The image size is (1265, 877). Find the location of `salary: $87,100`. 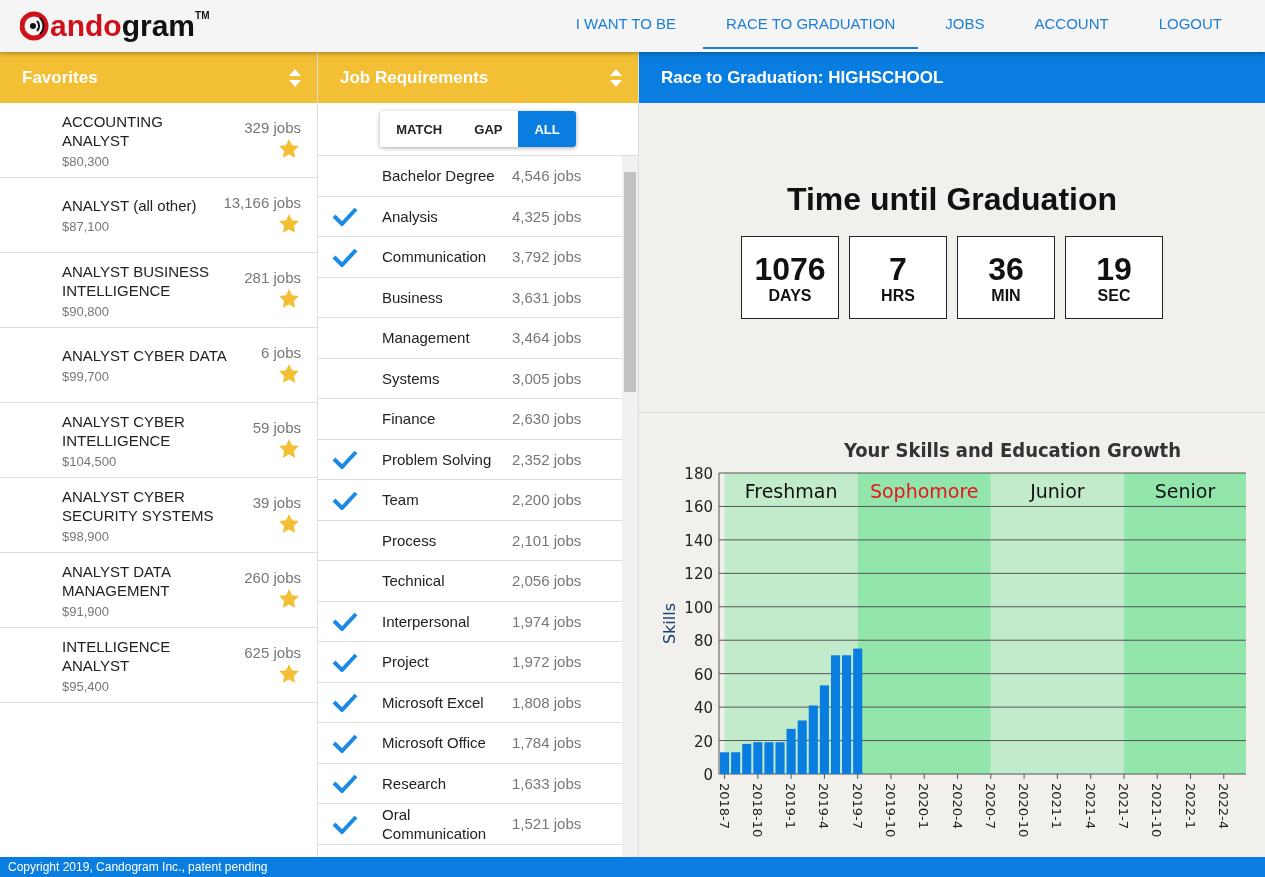

salary: $87,100 is located at coordinates (86, 226).